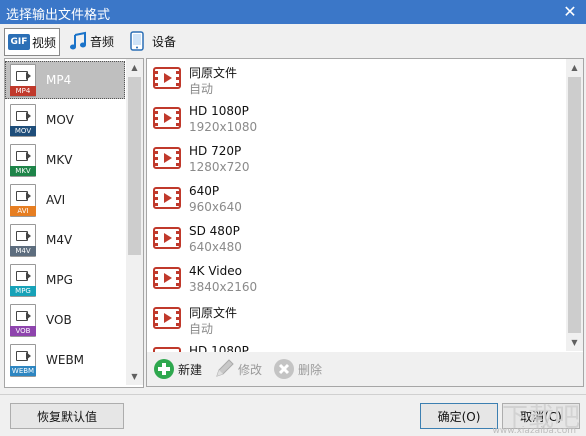 The image size is (586, 436). What do you see at coordinates (56, 200) in the screenshot?
I see `format-label: AVI` at bounding box center [56, 200].